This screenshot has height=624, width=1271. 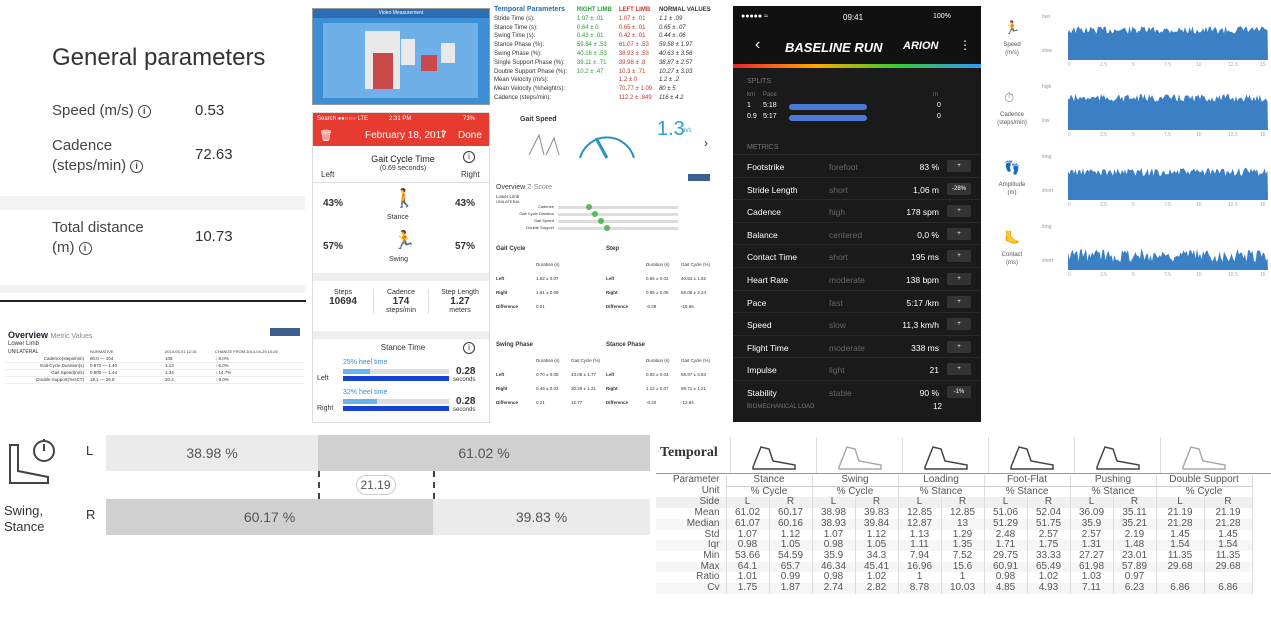 I want to click on box-cell: 1.12 ± 0.07, so click(x=657, y=388).